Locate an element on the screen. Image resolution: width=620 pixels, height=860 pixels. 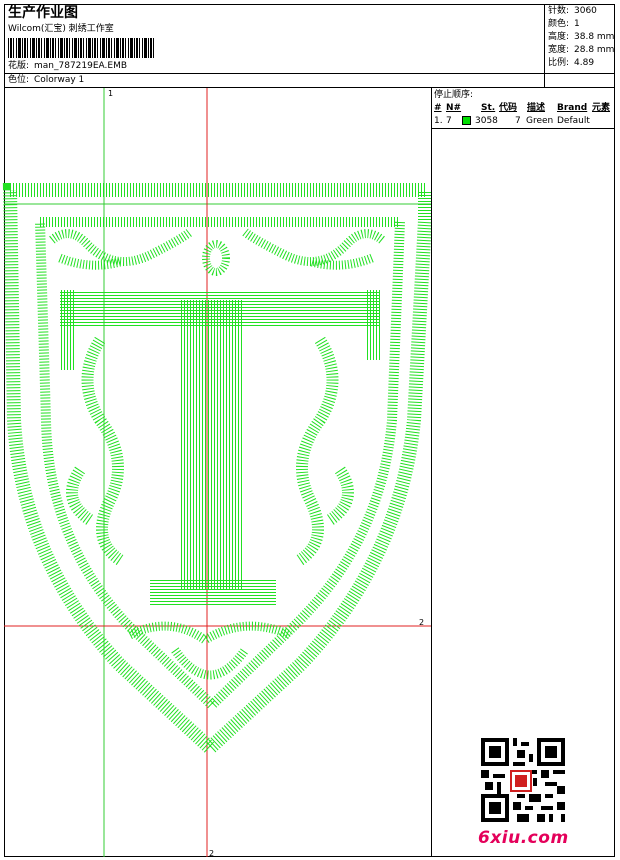
row-brand: Default is located at coordinates (573, 121).